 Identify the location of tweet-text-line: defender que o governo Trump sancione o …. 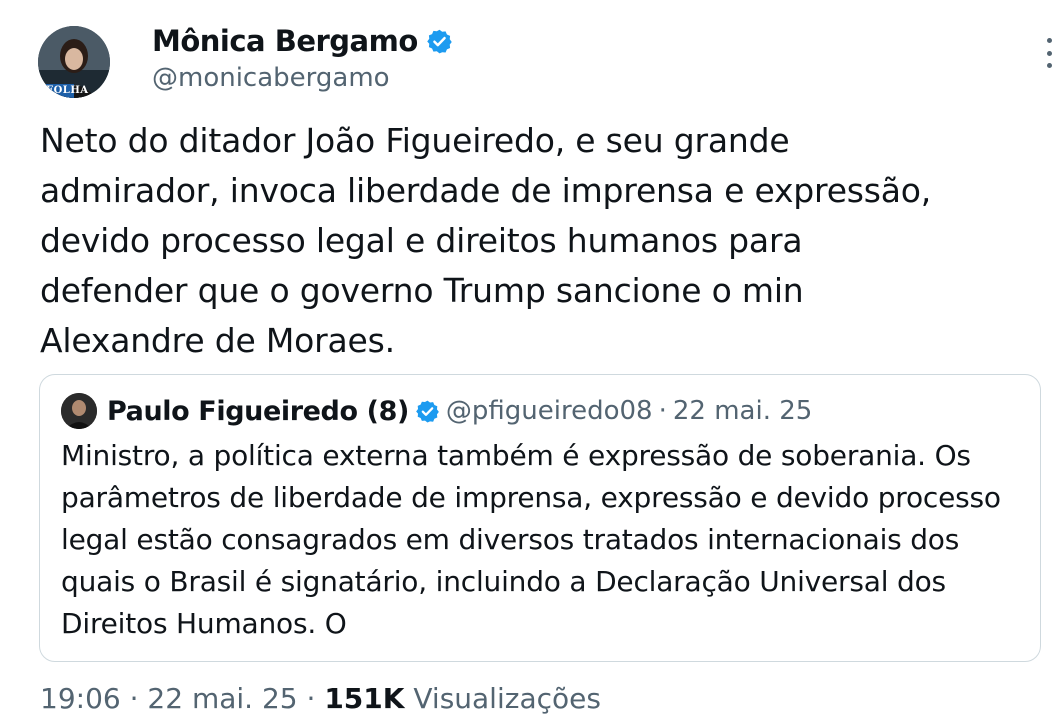
(422, 290).